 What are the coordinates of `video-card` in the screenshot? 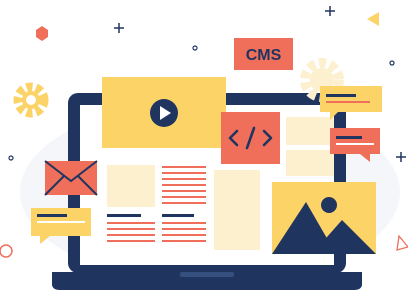 It's located at (164, 112).